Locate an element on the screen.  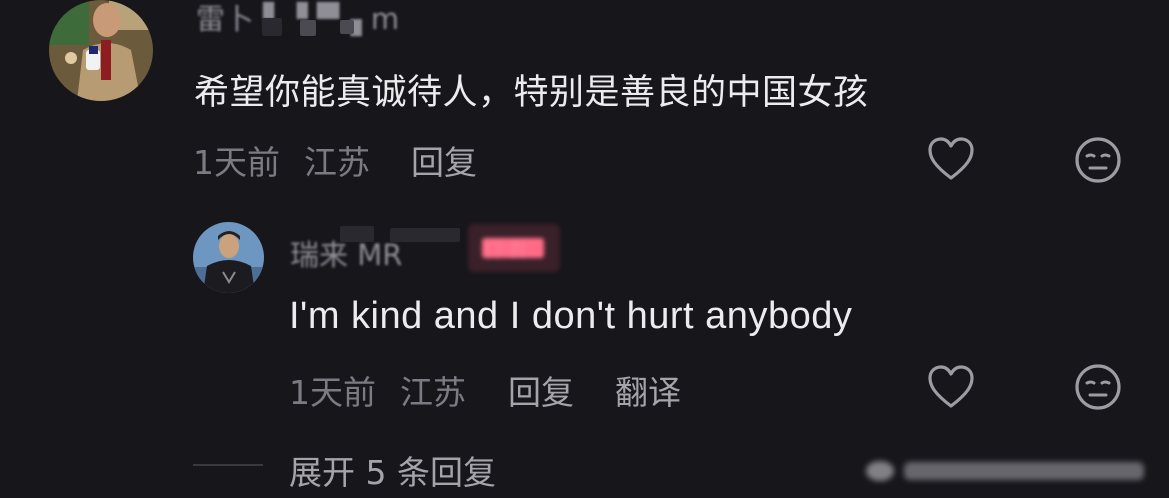
author-badge-text: 作者 is located at coordinates (506, 250).